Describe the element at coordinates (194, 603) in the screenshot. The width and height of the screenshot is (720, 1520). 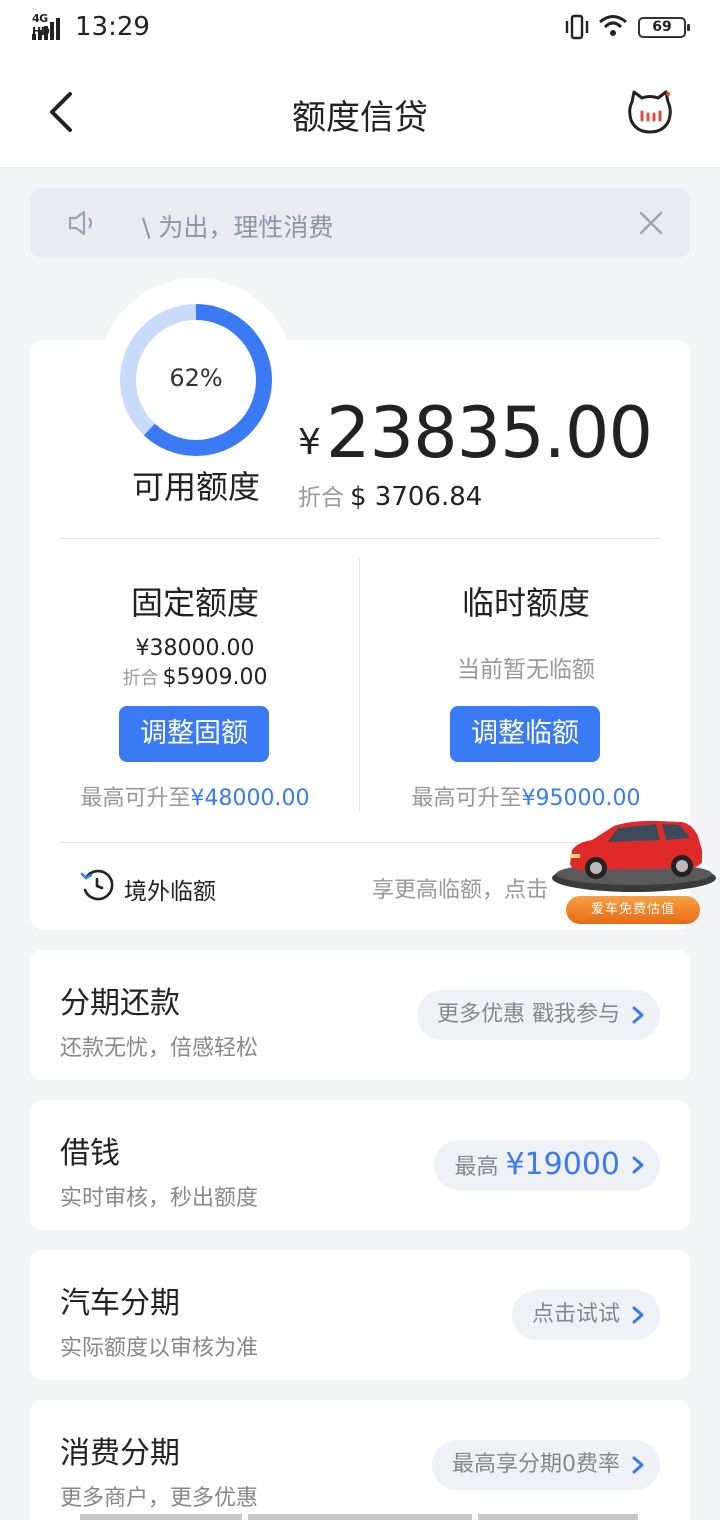
I see `fixed-limit-title: 固定额度` at that location.